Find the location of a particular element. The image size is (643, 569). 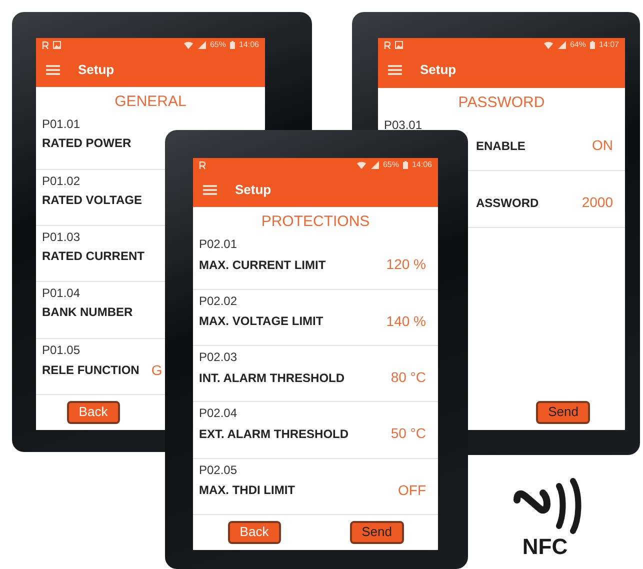

section-title: GENERAL is located at coordinates (151, 102).